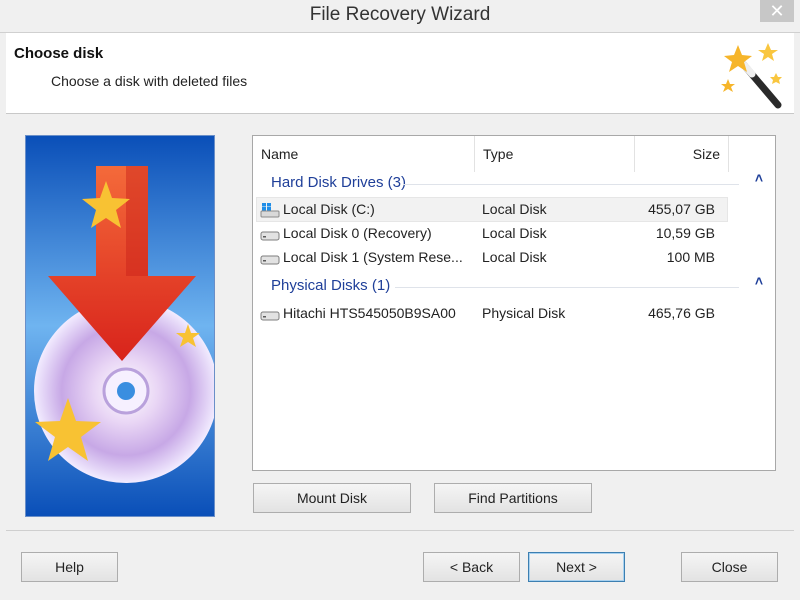 Image resolution: width=800 pixels, height=600 pixels. What do you see at coordinates (357, 233) in the screenshot?
I see `disk-name: Local Disk 0 (Recovery)` at bounding box center [357, 233].